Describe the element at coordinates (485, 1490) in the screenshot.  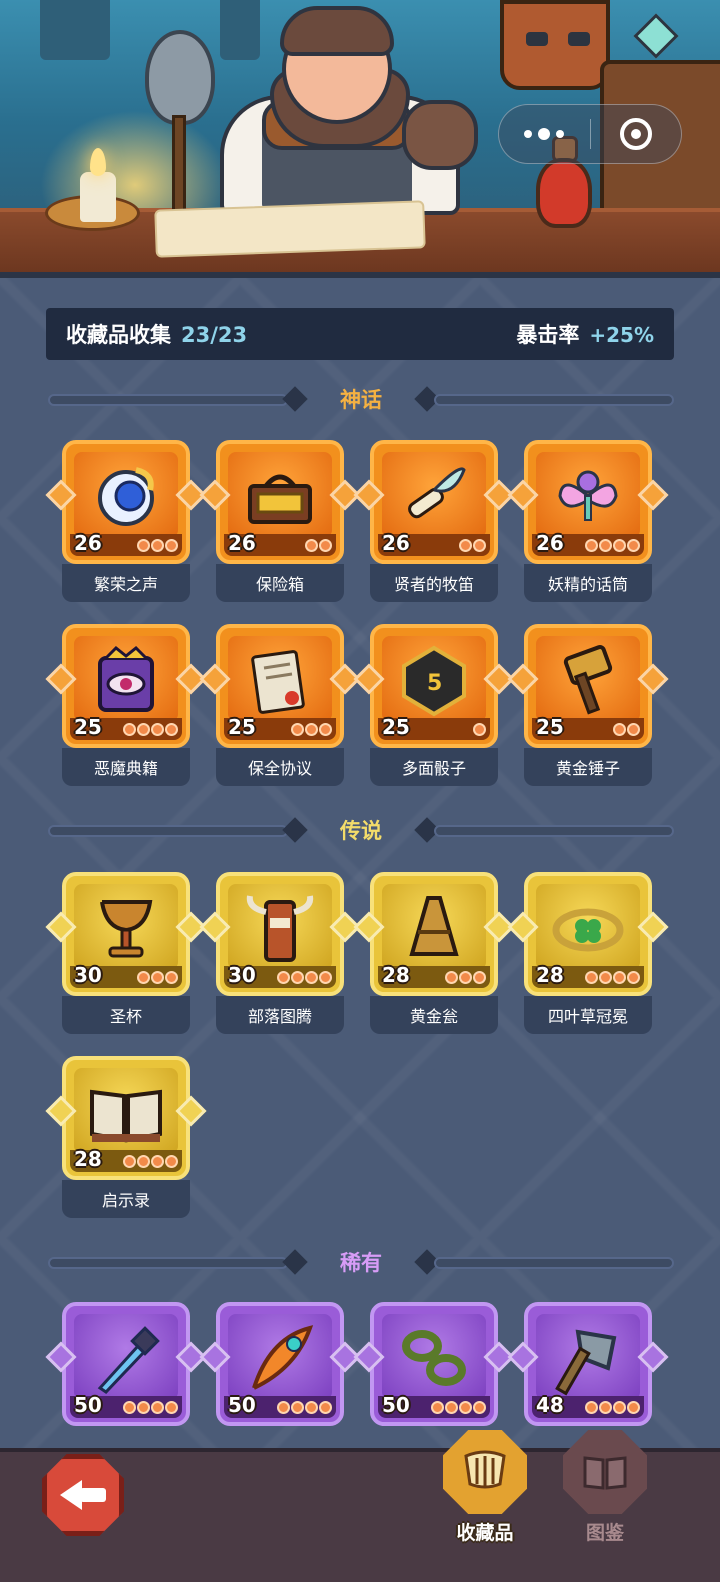
I see `tab-collection: 收藏品` at that location.